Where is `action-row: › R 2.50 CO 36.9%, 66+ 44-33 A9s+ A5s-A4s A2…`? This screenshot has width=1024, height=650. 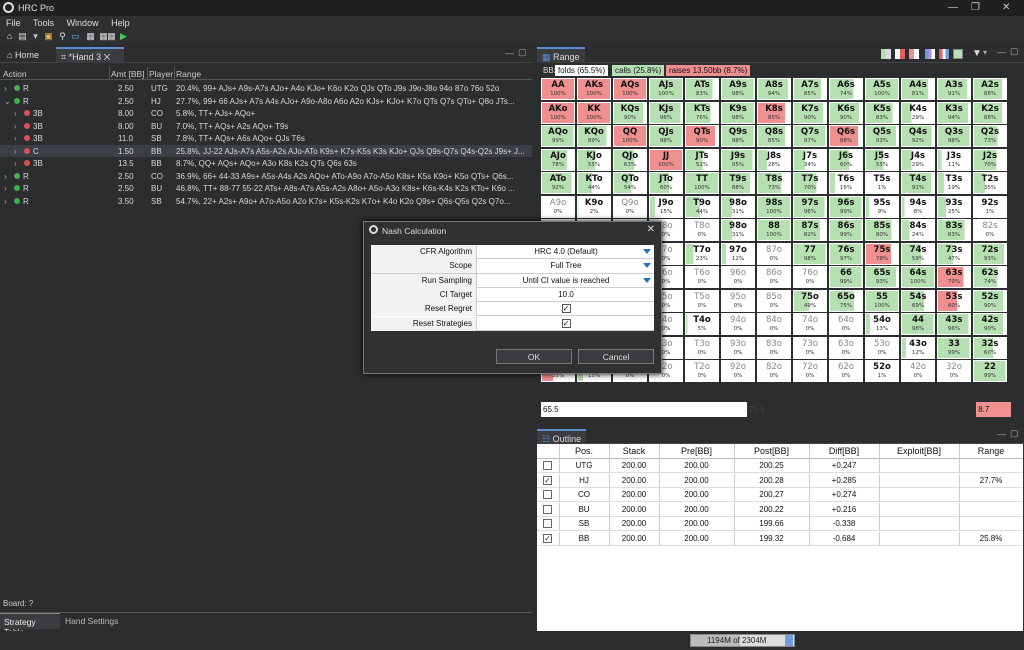
action-row: › R 2.50 CO 36.9%, 66+ 44-33 A9s+ A5s-A4s A2… is located at coordinates (266, 176).